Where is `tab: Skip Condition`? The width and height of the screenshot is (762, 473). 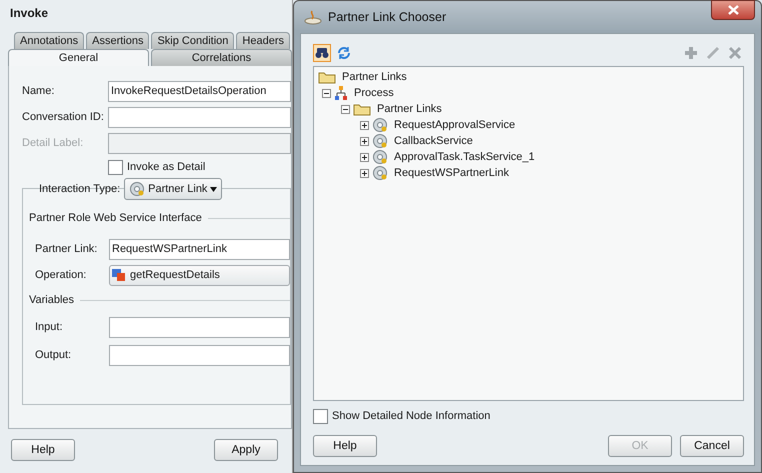
tab: Skip Condition is located at coordinates (192, 40).